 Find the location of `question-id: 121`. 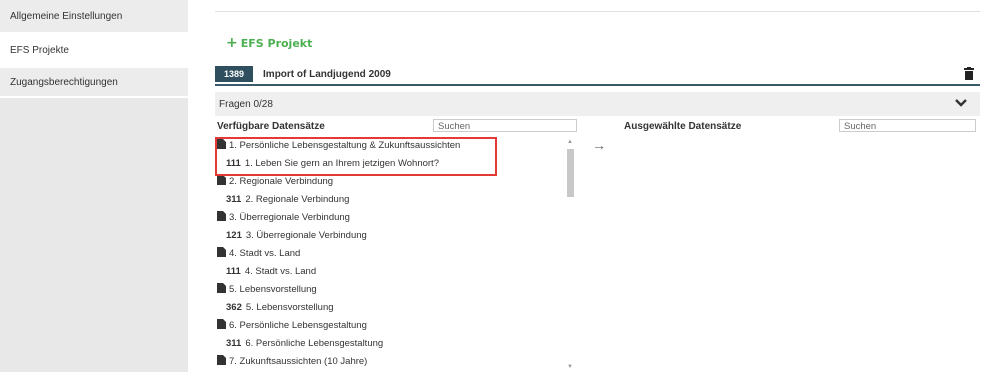

question-id: 121 is located at coordinates (234, 235).